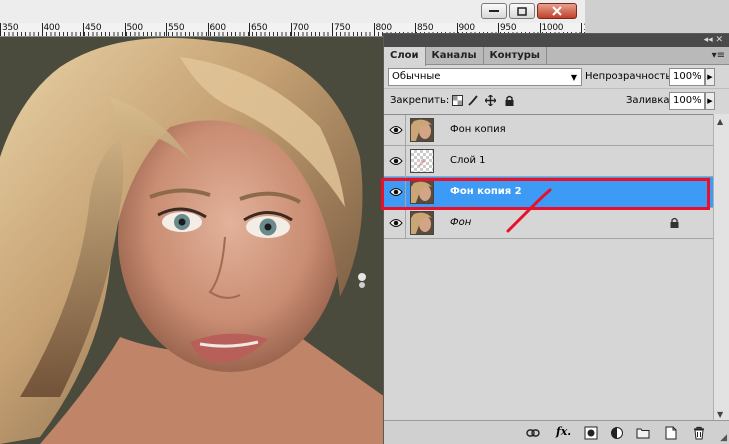  What do you see at coordinates (509, 100) in the screenshot?
I see `lock-all-icon` at bounding box center [509, 100].